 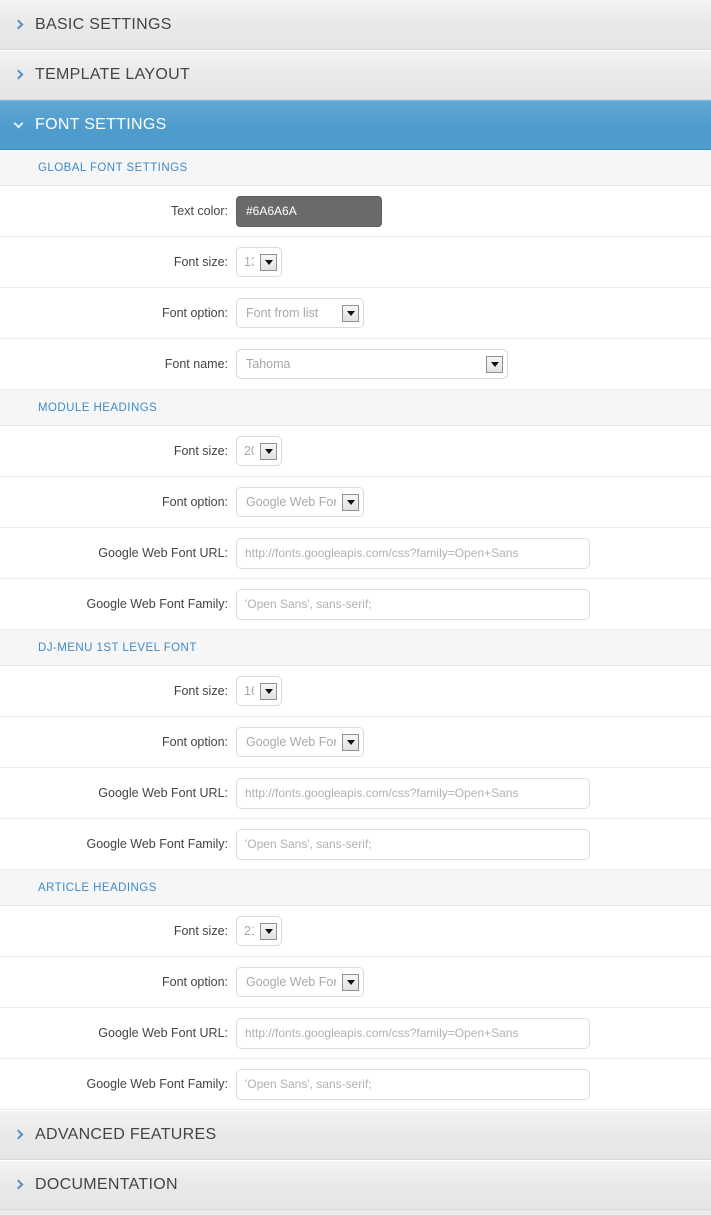 I want to click on accordion-header-template-layout: TEMPLATE LAYOUT, so click(x=355, y=75).